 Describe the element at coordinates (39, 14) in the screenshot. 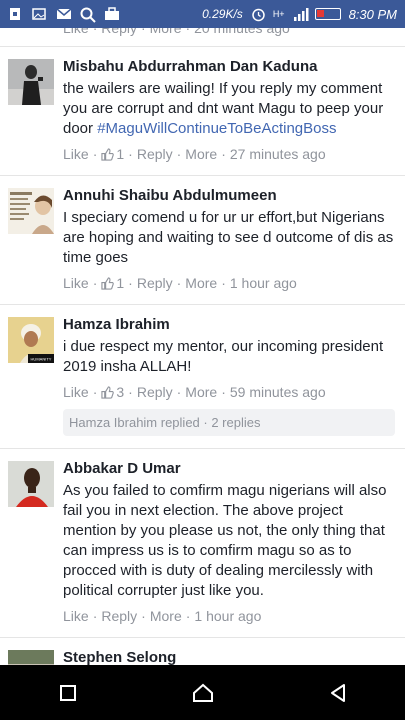

I see `image-icon` at that location.